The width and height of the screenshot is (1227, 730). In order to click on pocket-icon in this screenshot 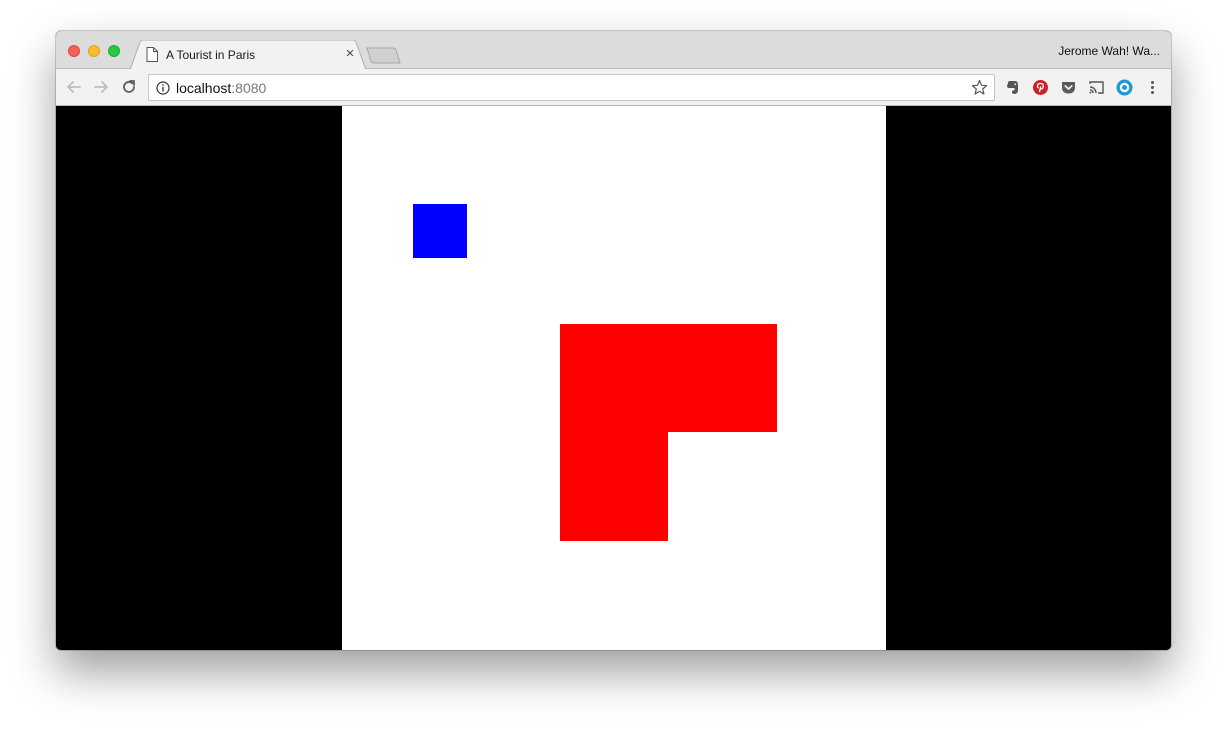, I will do `click(1068, 87)`.